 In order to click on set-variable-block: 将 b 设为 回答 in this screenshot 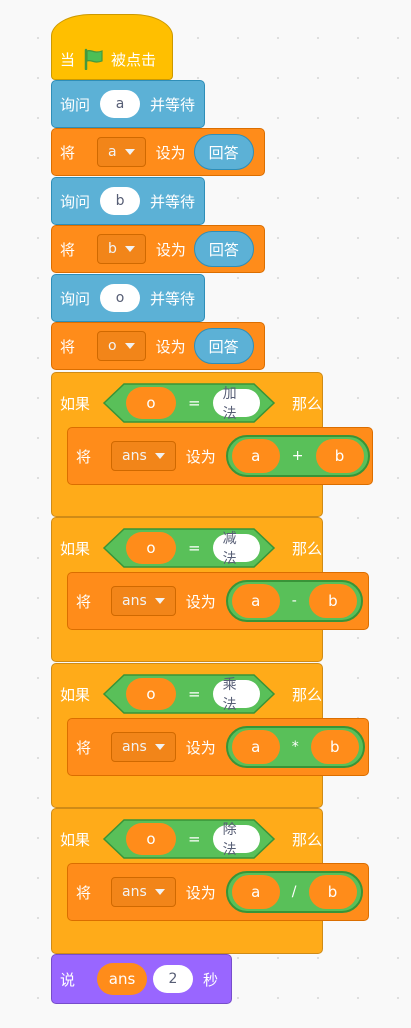, I will do `click(158, 249)`.